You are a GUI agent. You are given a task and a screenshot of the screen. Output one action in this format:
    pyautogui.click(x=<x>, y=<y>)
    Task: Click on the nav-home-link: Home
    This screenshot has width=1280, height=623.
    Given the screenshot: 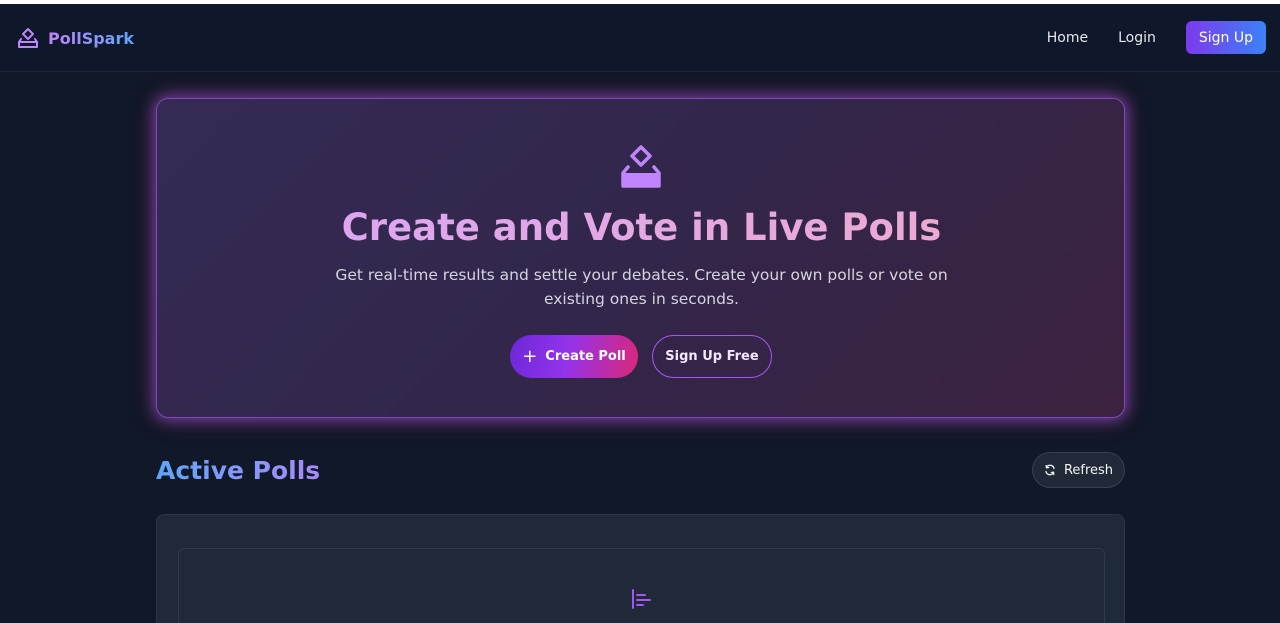 What is the action you would take?
    pyautogui.click(x=1067, y=38)
    